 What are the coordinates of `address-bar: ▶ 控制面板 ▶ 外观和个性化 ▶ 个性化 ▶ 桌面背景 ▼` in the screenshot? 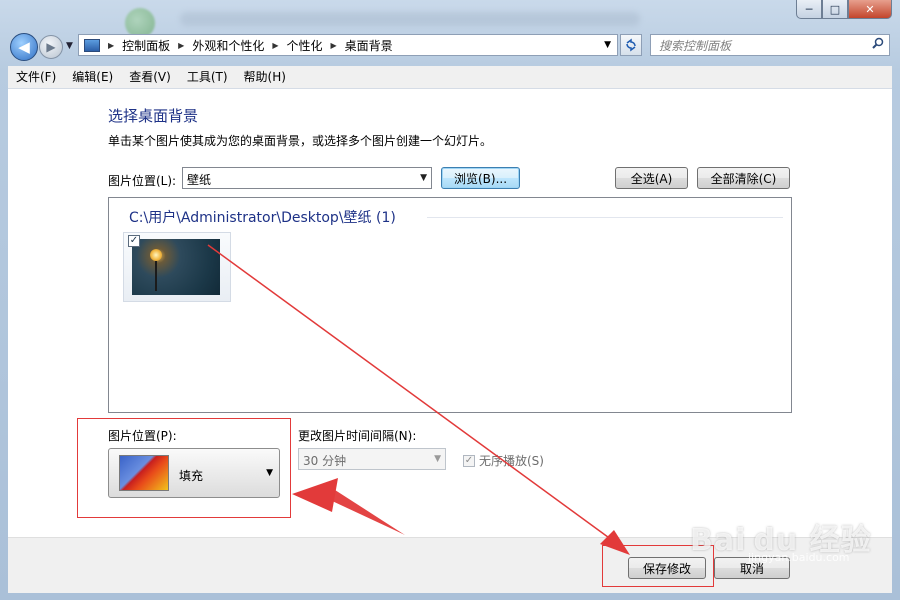 It's located at (348, 45).